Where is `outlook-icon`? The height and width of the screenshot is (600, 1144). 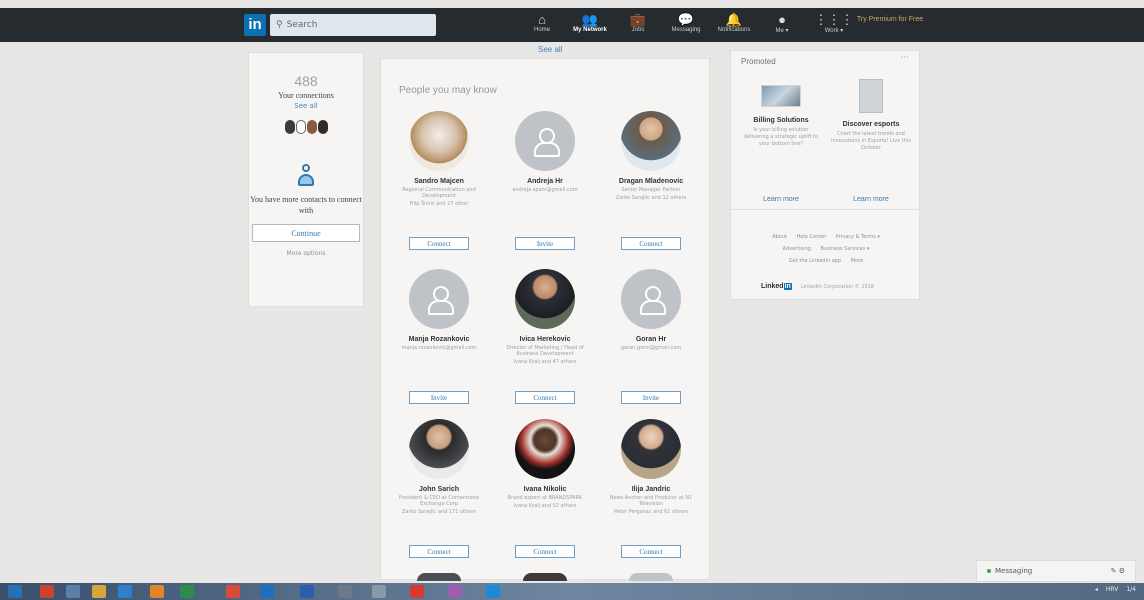 outlook-icon is located at coordinates (267, 591).